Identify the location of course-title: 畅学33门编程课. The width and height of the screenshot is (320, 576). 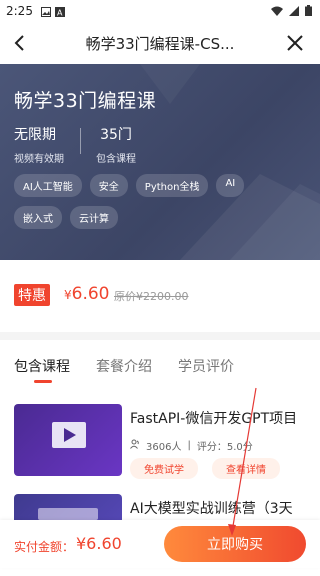
(85, 101).